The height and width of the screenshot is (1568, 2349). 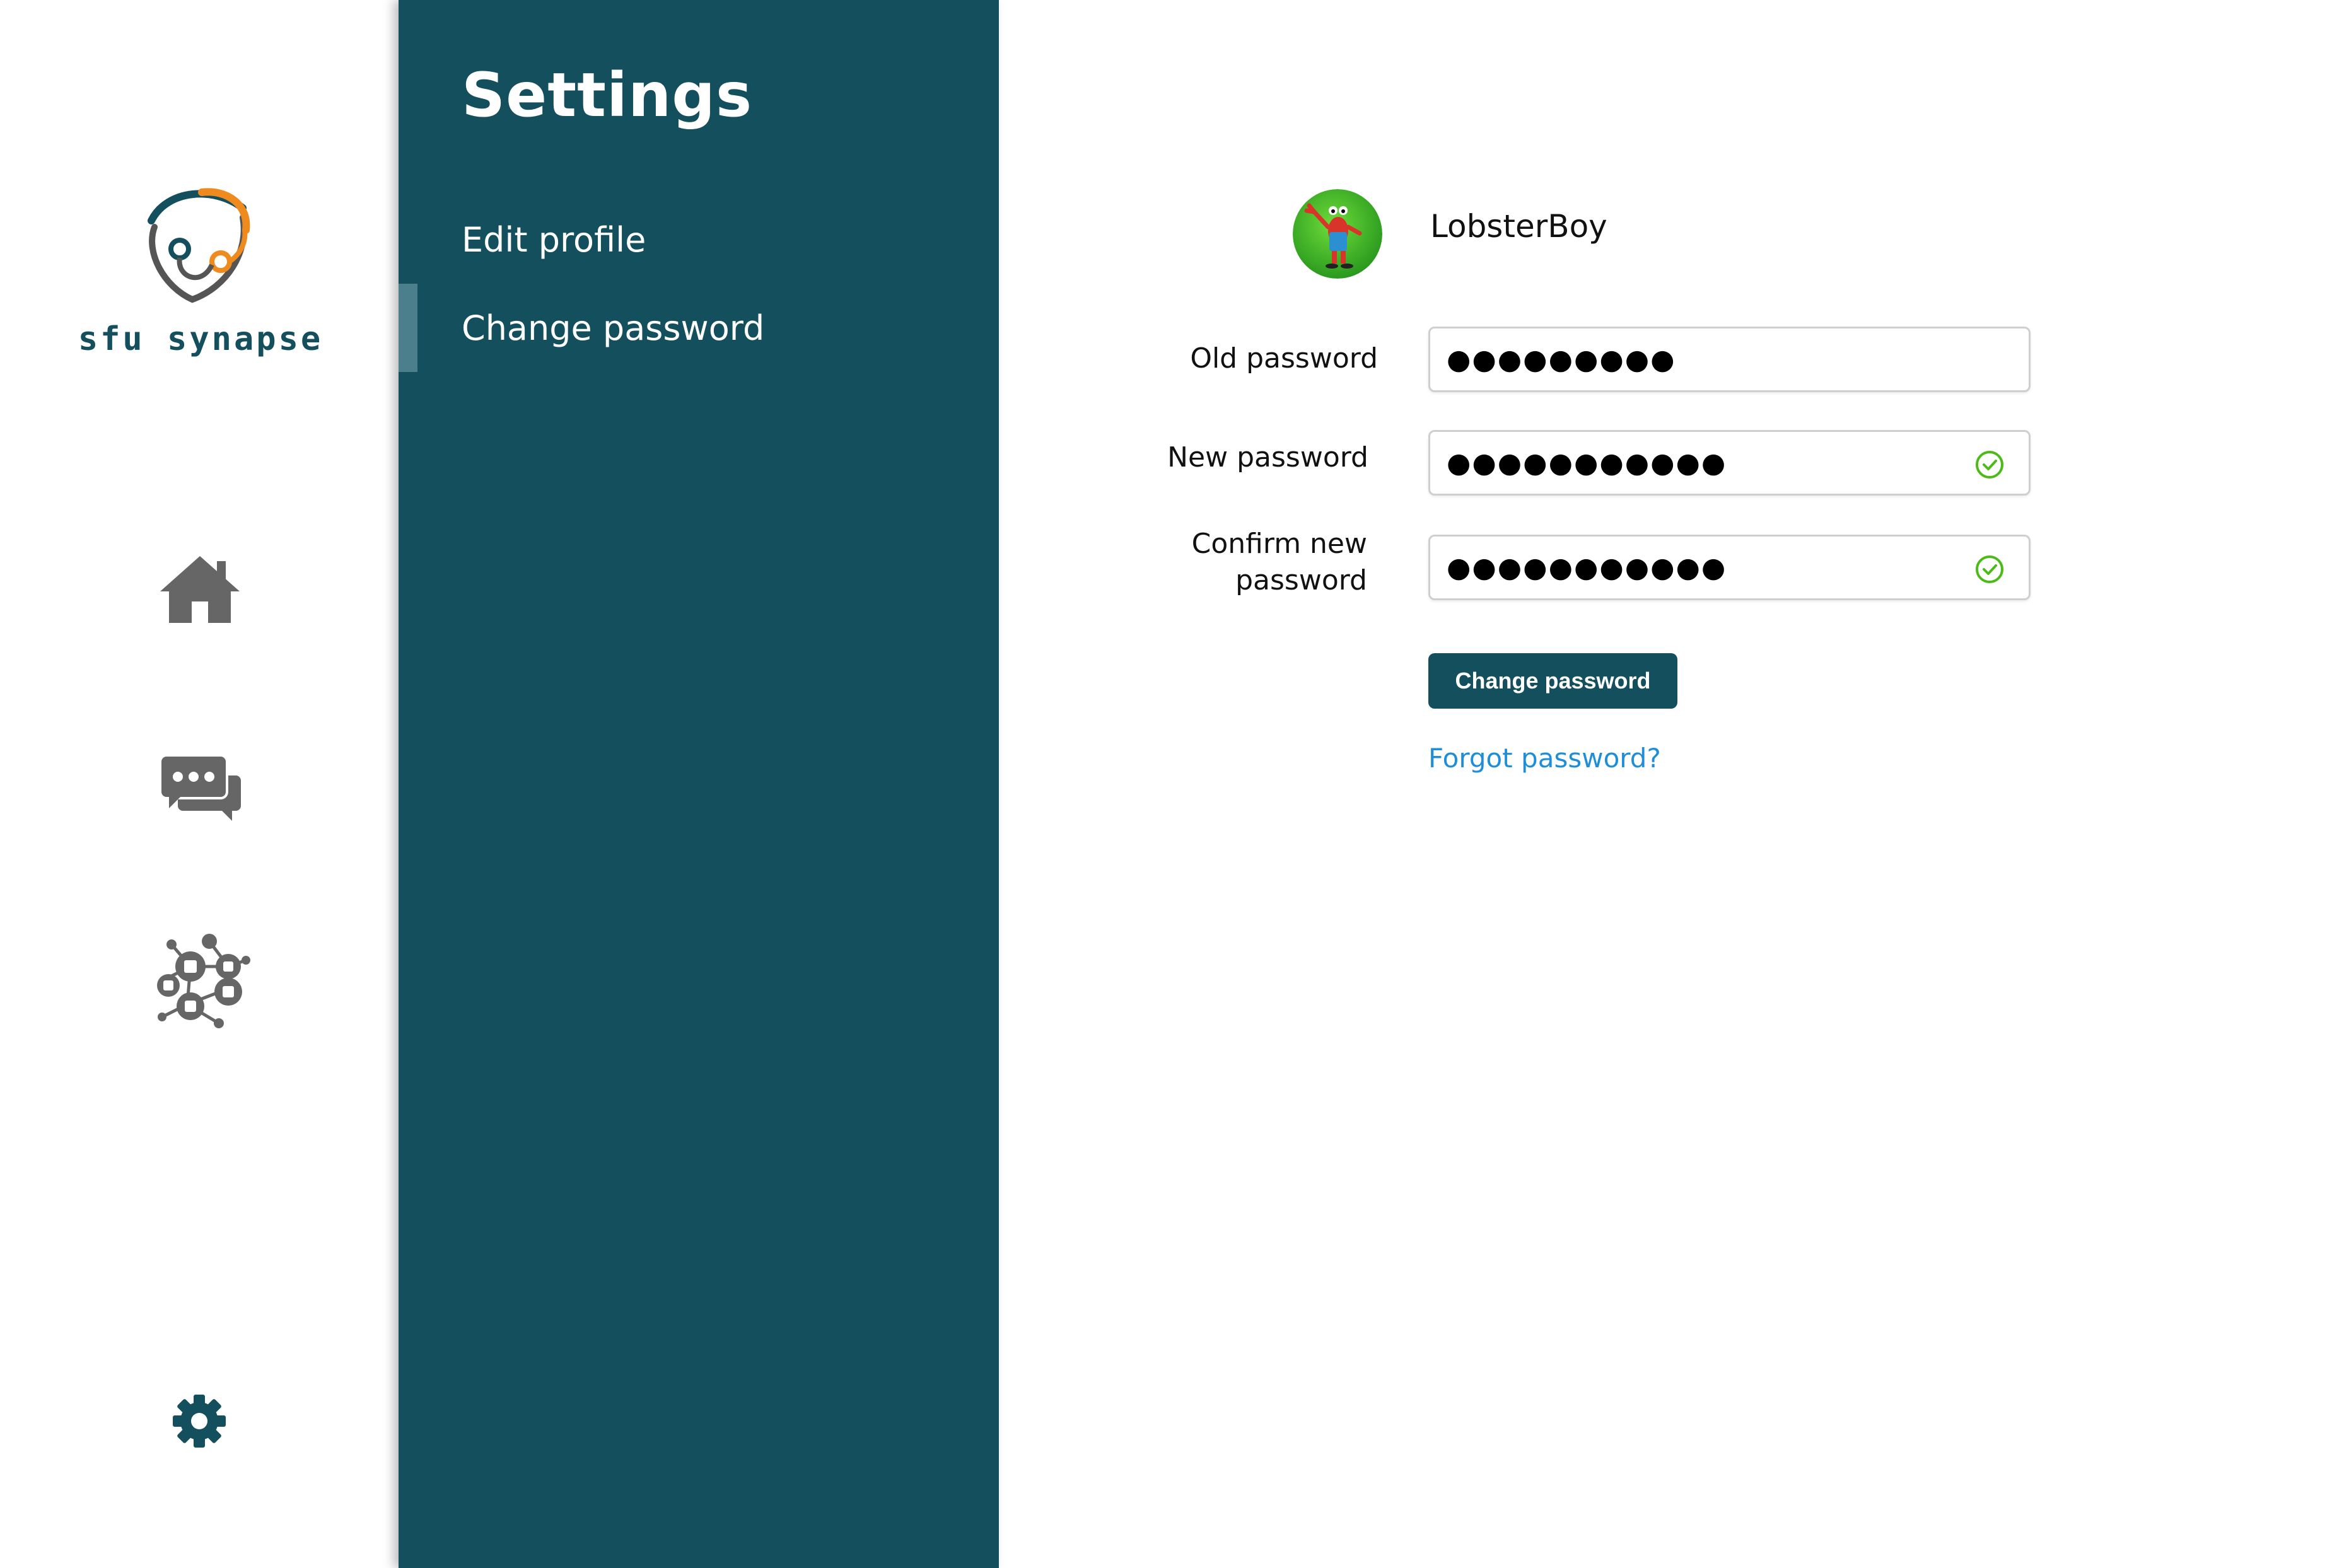 I want to click on settings-item-label: Change password, so click(x=613, y=328).